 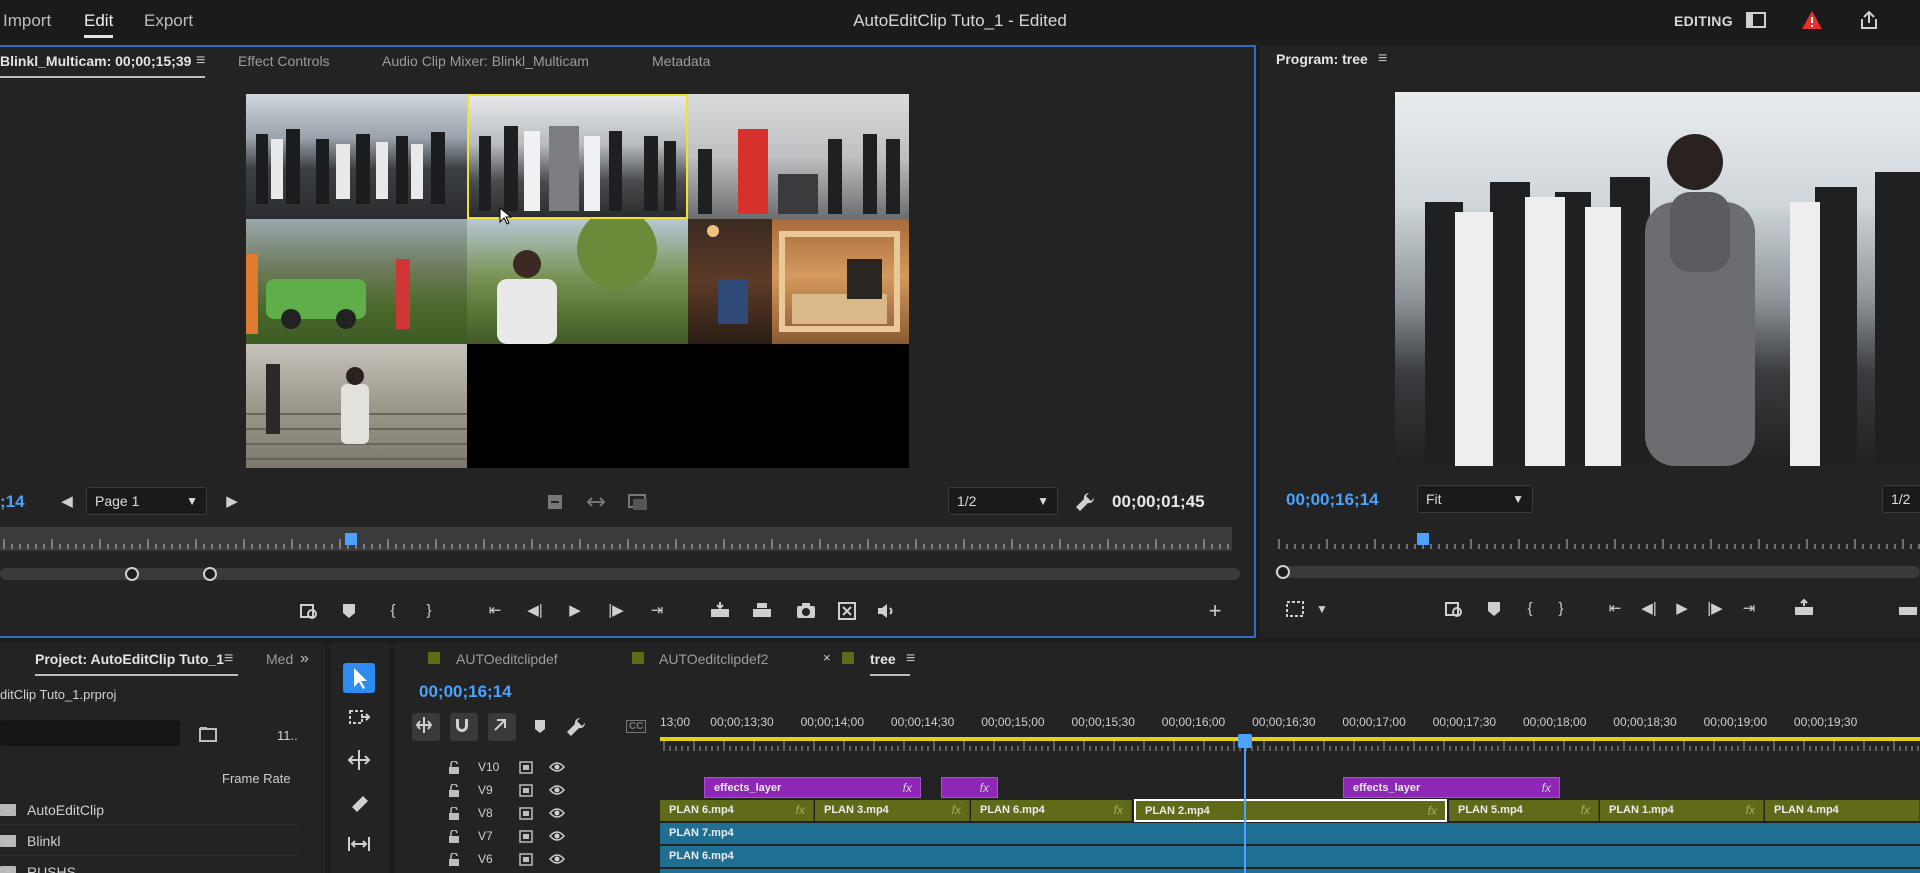 What do you see at coordinates (890, 663) in the screenshot?
I see `tab-sequence-tree: tree` at bounding box center [890, 663].